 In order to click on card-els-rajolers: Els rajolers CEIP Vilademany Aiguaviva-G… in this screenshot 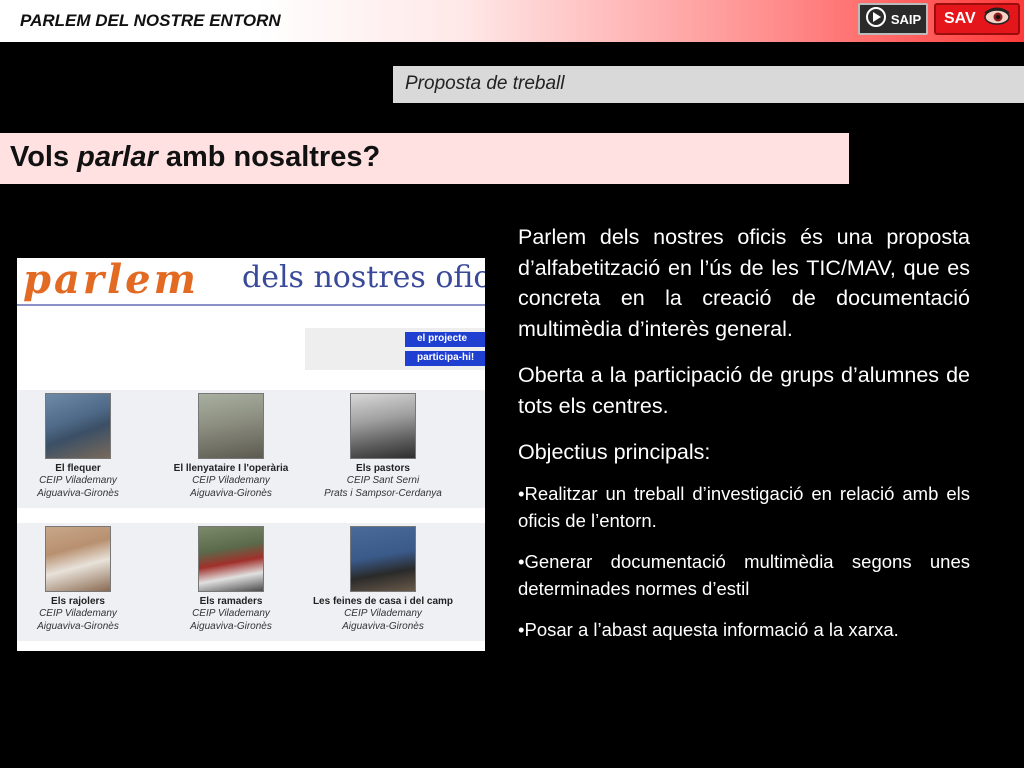, I will do `click(85, 579)`.